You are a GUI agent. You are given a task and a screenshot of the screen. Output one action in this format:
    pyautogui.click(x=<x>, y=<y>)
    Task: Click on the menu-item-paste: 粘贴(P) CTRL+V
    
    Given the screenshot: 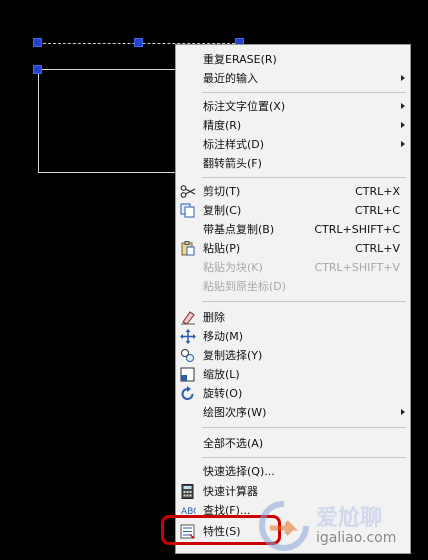 What is the action you would take?
    pyautogui.click(x=293, y=248)
    